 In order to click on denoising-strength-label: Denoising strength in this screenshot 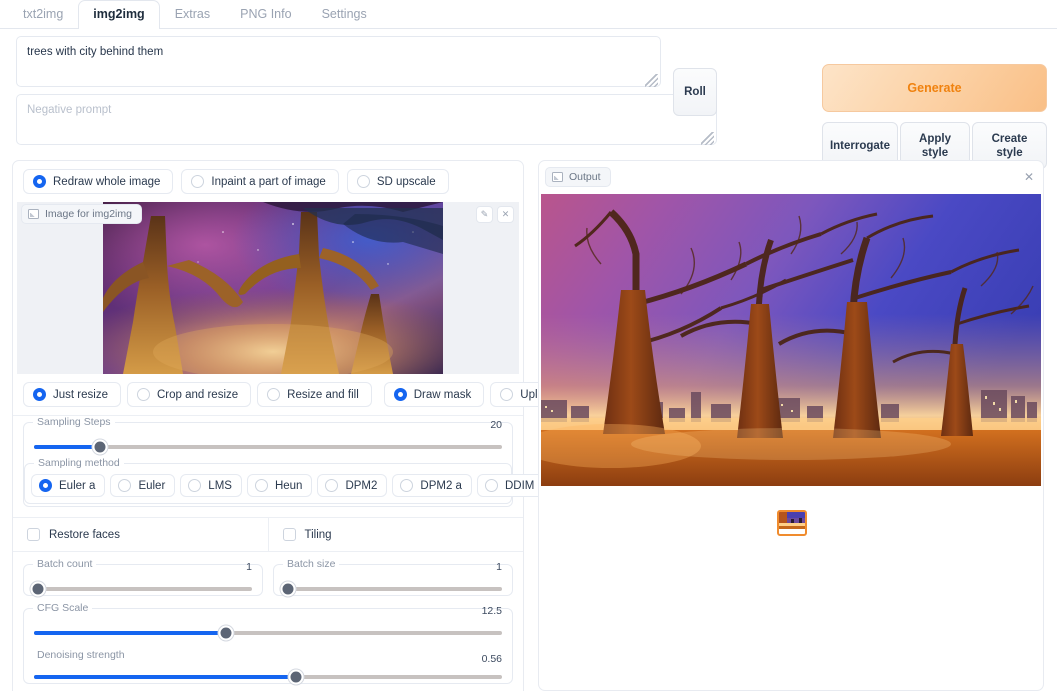, I will do `click(81, 655)`.